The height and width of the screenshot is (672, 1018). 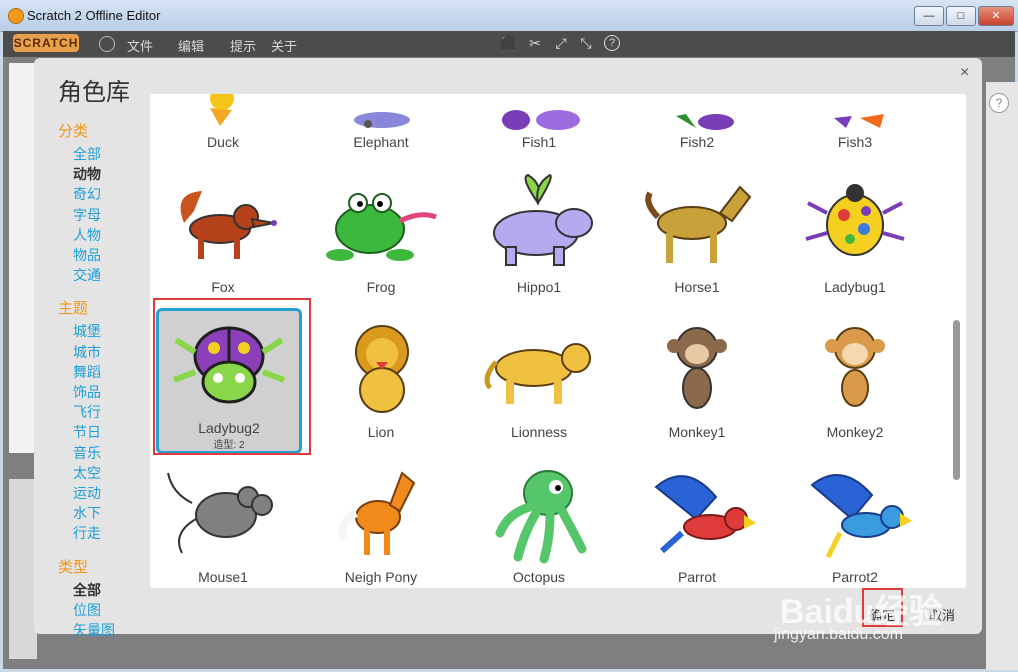 I want to click on sprite-name: Elephant, so click(x=381, y=142).